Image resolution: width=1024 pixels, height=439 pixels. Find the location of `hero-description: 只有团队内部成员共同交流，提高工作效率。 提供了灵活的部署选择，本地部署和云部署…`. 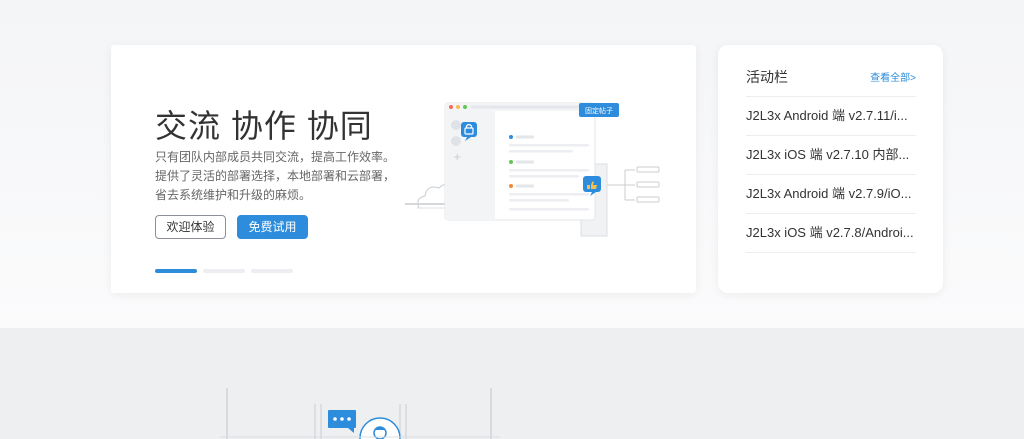

hero-description: 只有团队内部成员共同交流，提高工作效率。 提供了灵活的部署选择，本地部署和云部署… is located at coordinates (275, 176).